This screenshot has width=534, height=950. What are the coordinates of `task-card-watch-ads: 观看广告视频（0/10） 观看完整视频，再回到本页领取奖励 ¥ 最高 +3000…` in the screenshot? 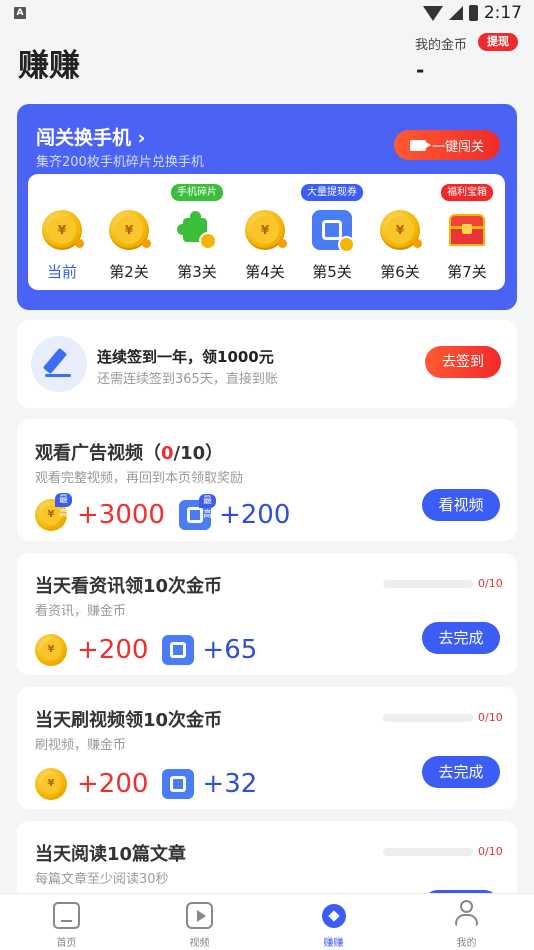 It's located at (267, 480).